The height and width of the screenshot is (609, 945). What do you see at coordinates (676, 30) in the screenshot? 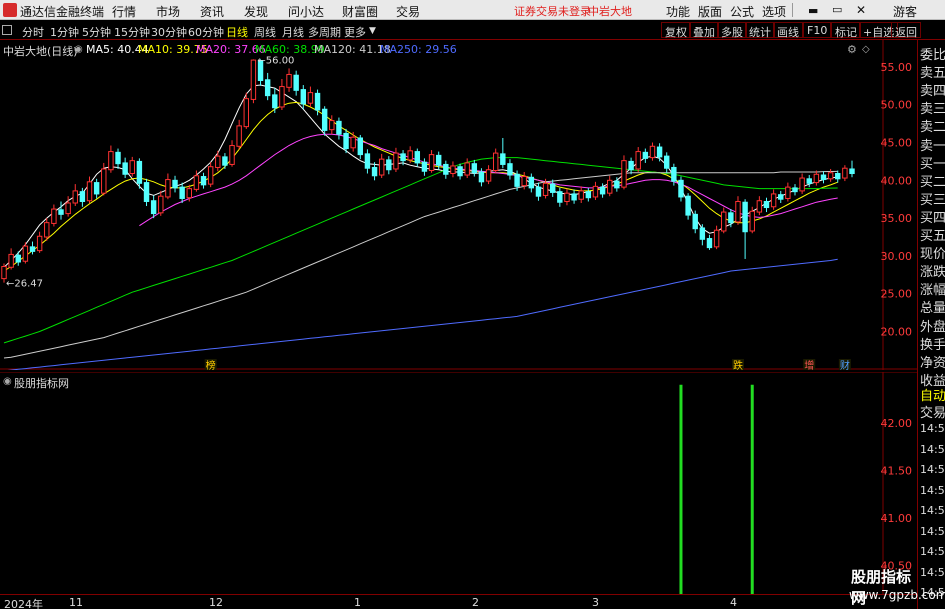
I see `adjust-button: 复权` at bounding box center [676, 30].